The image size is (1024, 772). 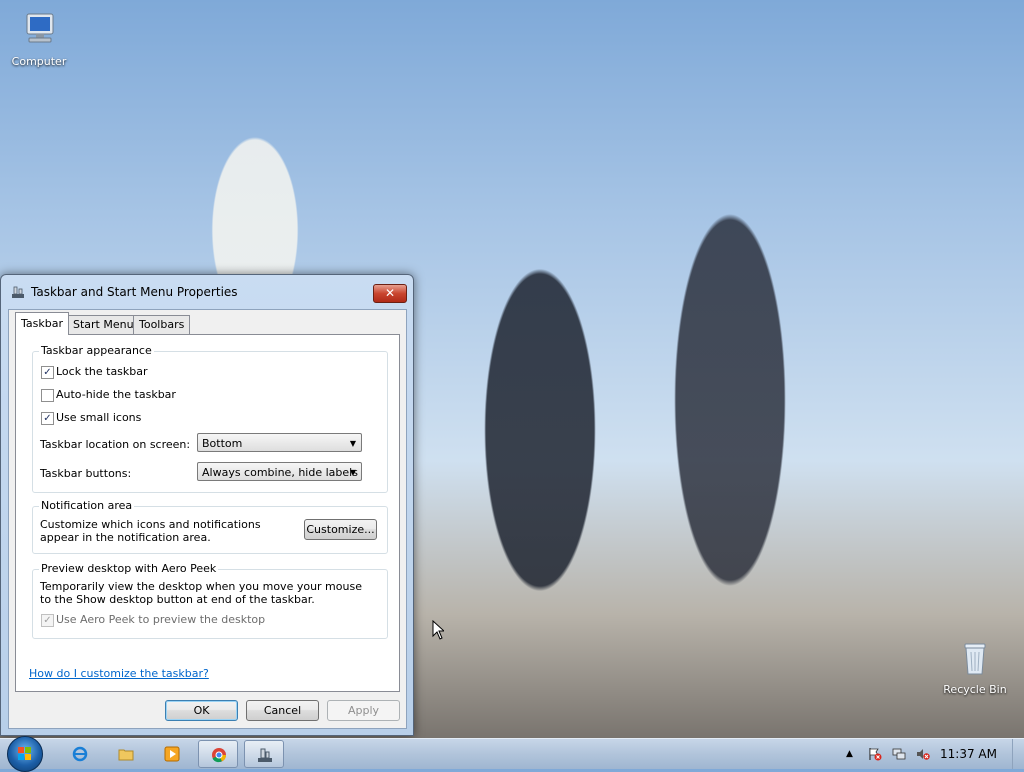 I want to click on chrome-icon, so click(x=219, y=755).